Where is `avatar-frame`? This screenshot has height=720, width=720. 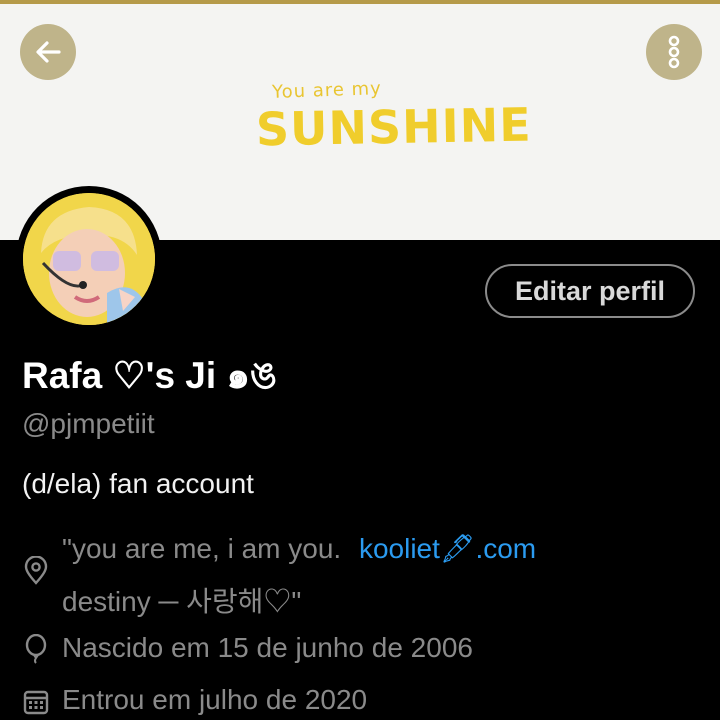 avatar-frame is located at coordinates (89, 259).